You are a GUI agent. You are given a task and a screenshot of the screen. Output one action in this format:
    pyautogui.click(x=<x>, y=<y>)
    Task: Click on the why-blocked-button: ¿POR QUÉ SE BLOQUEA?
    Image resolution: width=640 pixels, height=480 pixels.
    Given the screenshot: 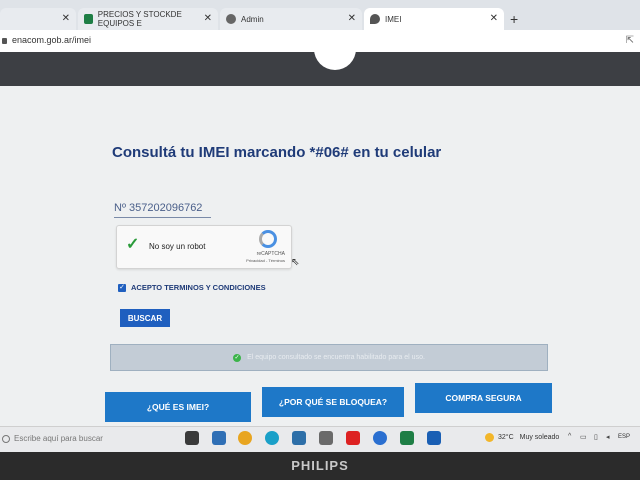 What is the action you would take?
    pyautogui.click(x=333, y=402)
    